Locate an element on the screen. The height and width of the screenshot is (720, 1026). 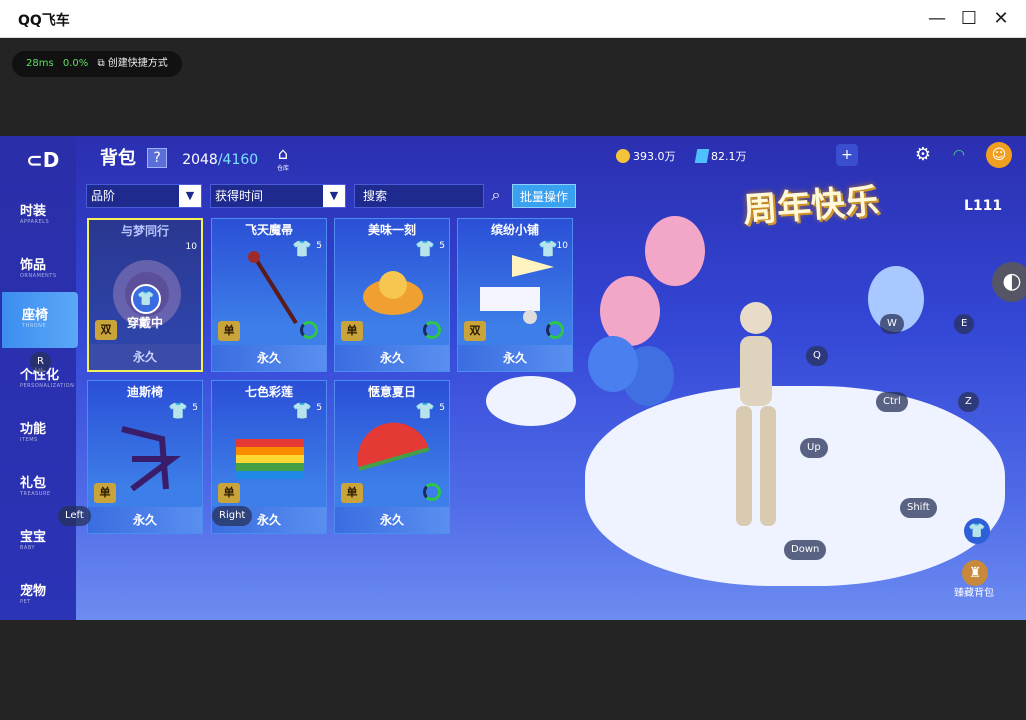
nav-sublabel: TREASURE is located at coordinates (35, 494).